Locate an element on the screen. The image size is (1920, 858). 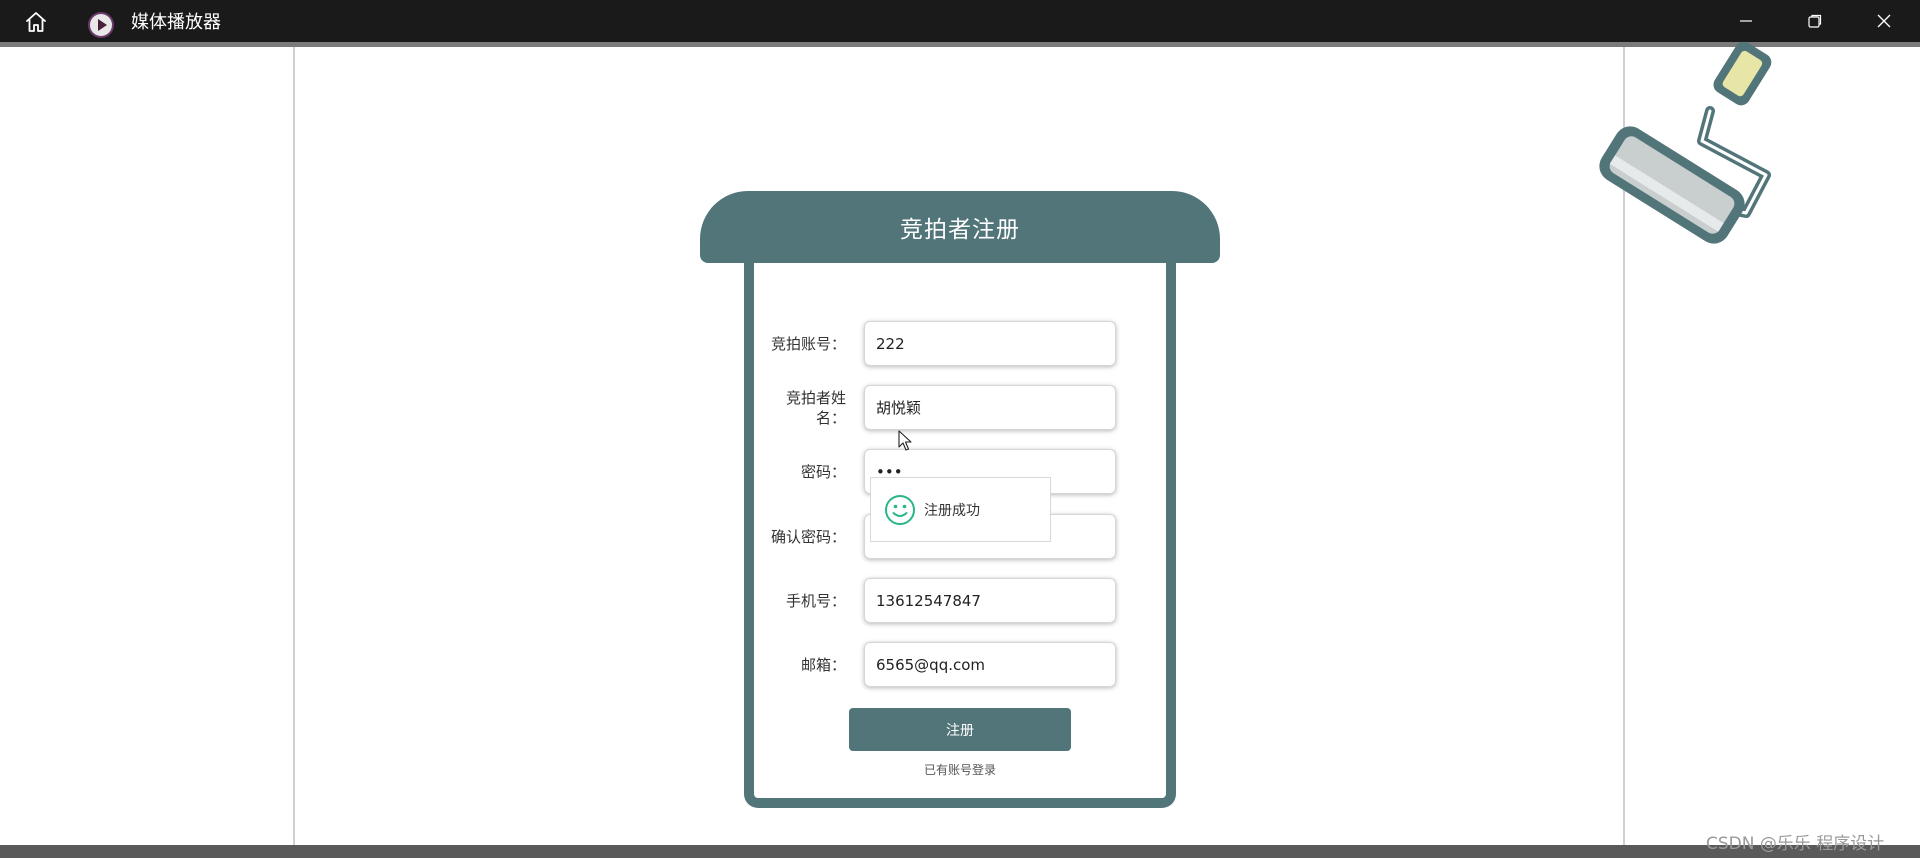
close-icon is located at coordinates (1884, 21).